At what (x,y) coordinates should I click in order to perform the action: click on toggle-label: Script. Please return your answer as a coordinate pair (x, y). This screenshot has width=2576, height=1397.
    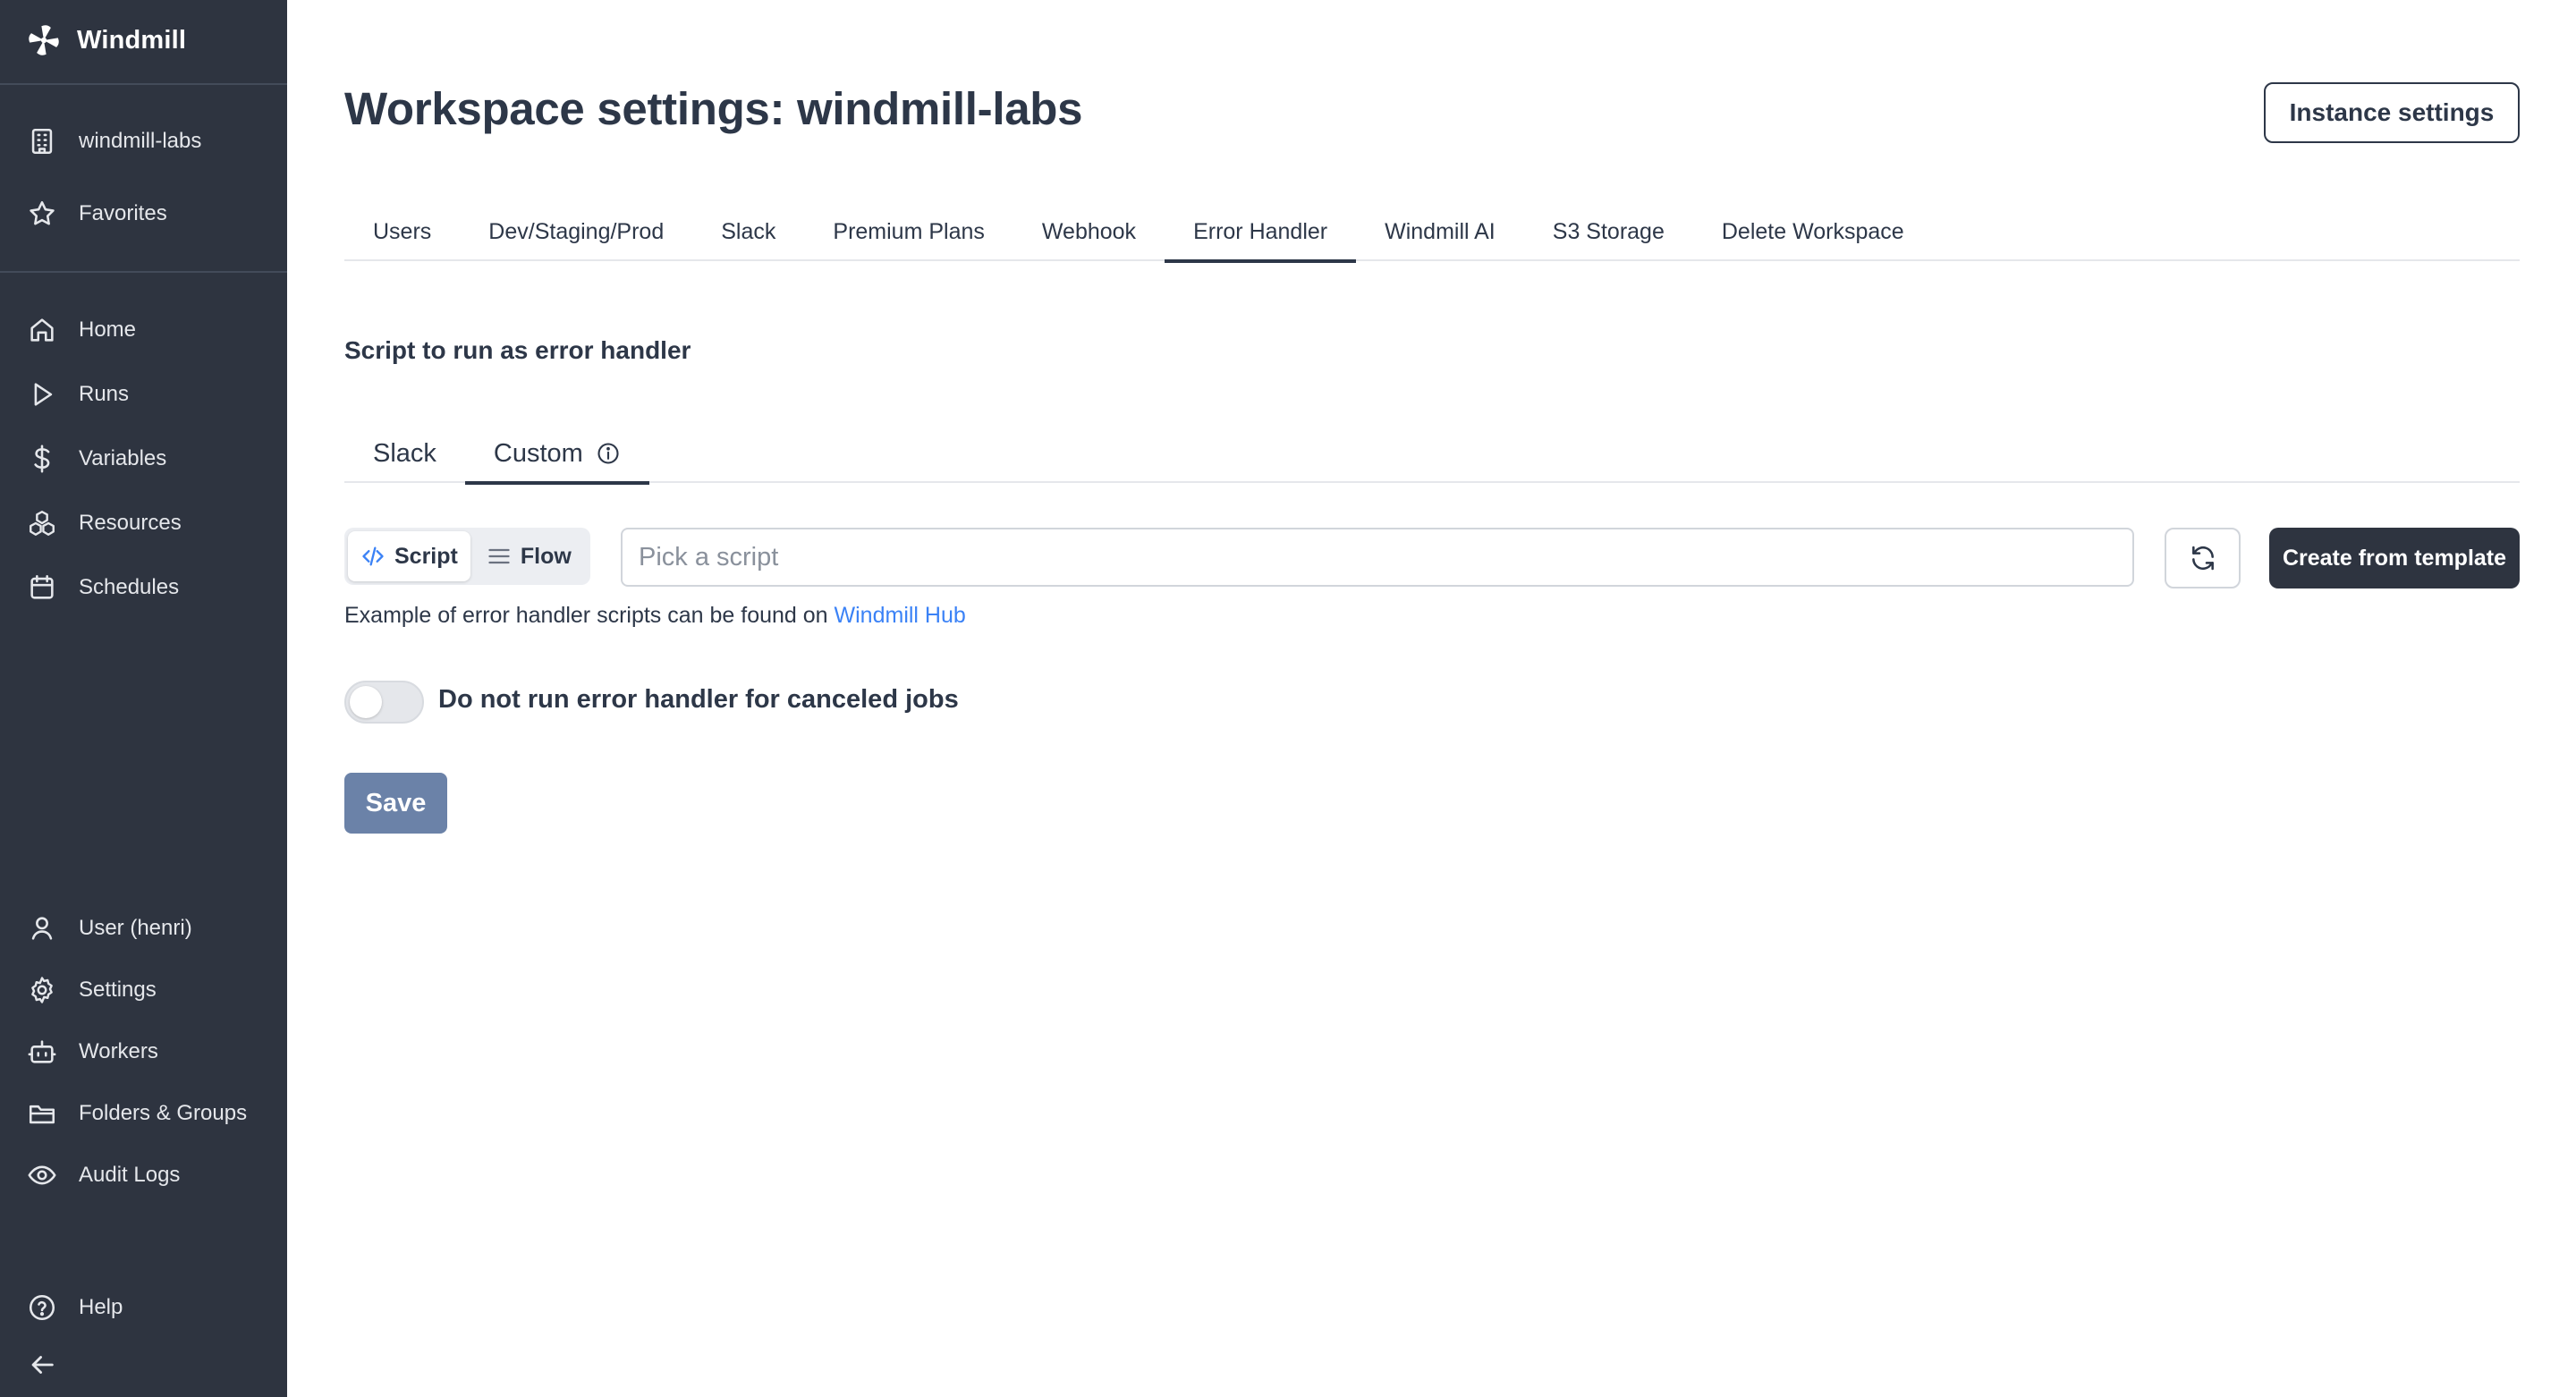
    Looking at the image, I should click on (426, 556).